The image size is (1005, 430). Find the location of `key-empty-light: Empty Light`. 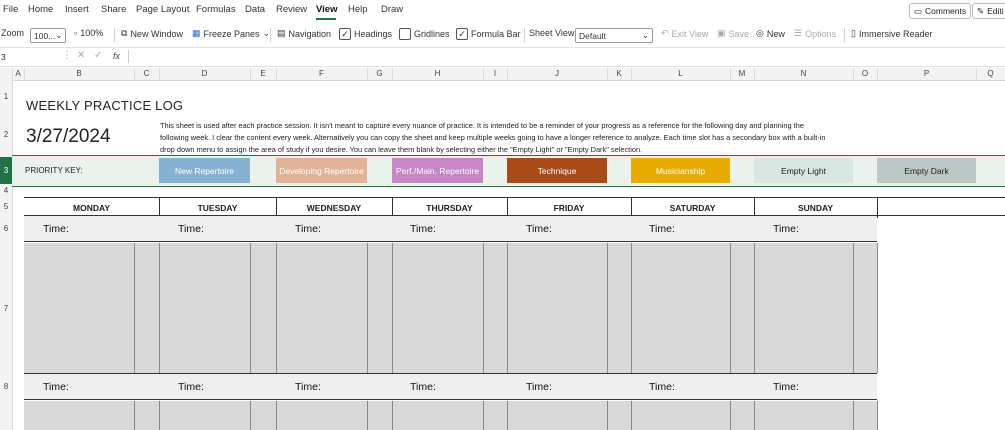

key-empty-light: Empty Light is located at coordinates (803, 170).